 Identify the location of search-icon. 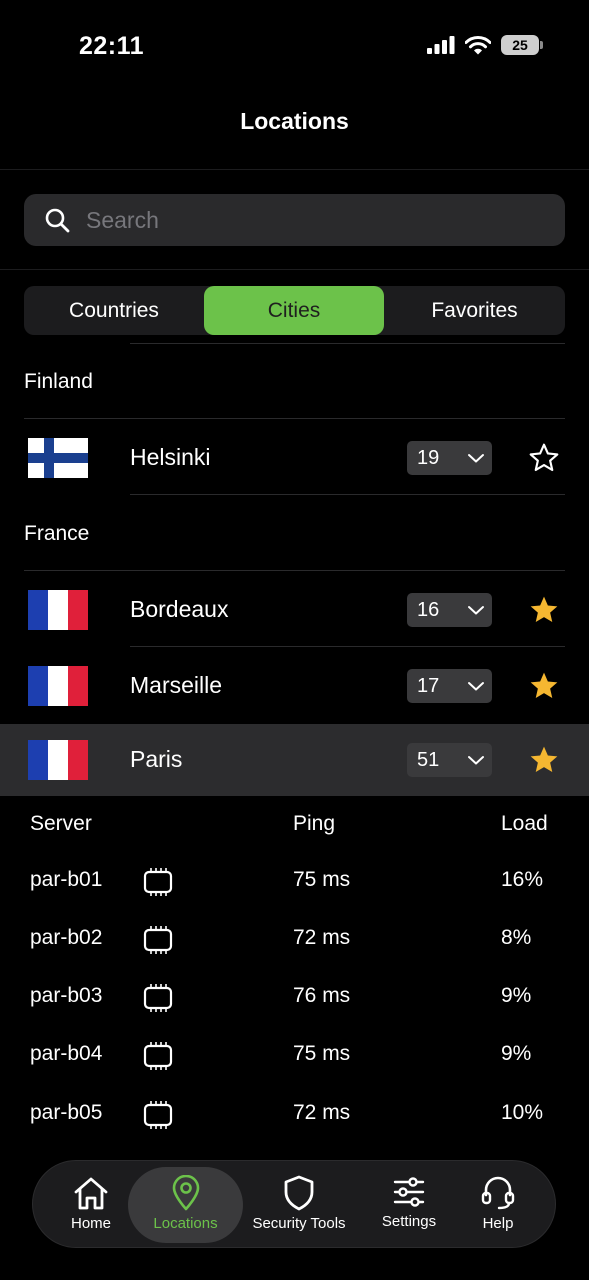
(57, 220).